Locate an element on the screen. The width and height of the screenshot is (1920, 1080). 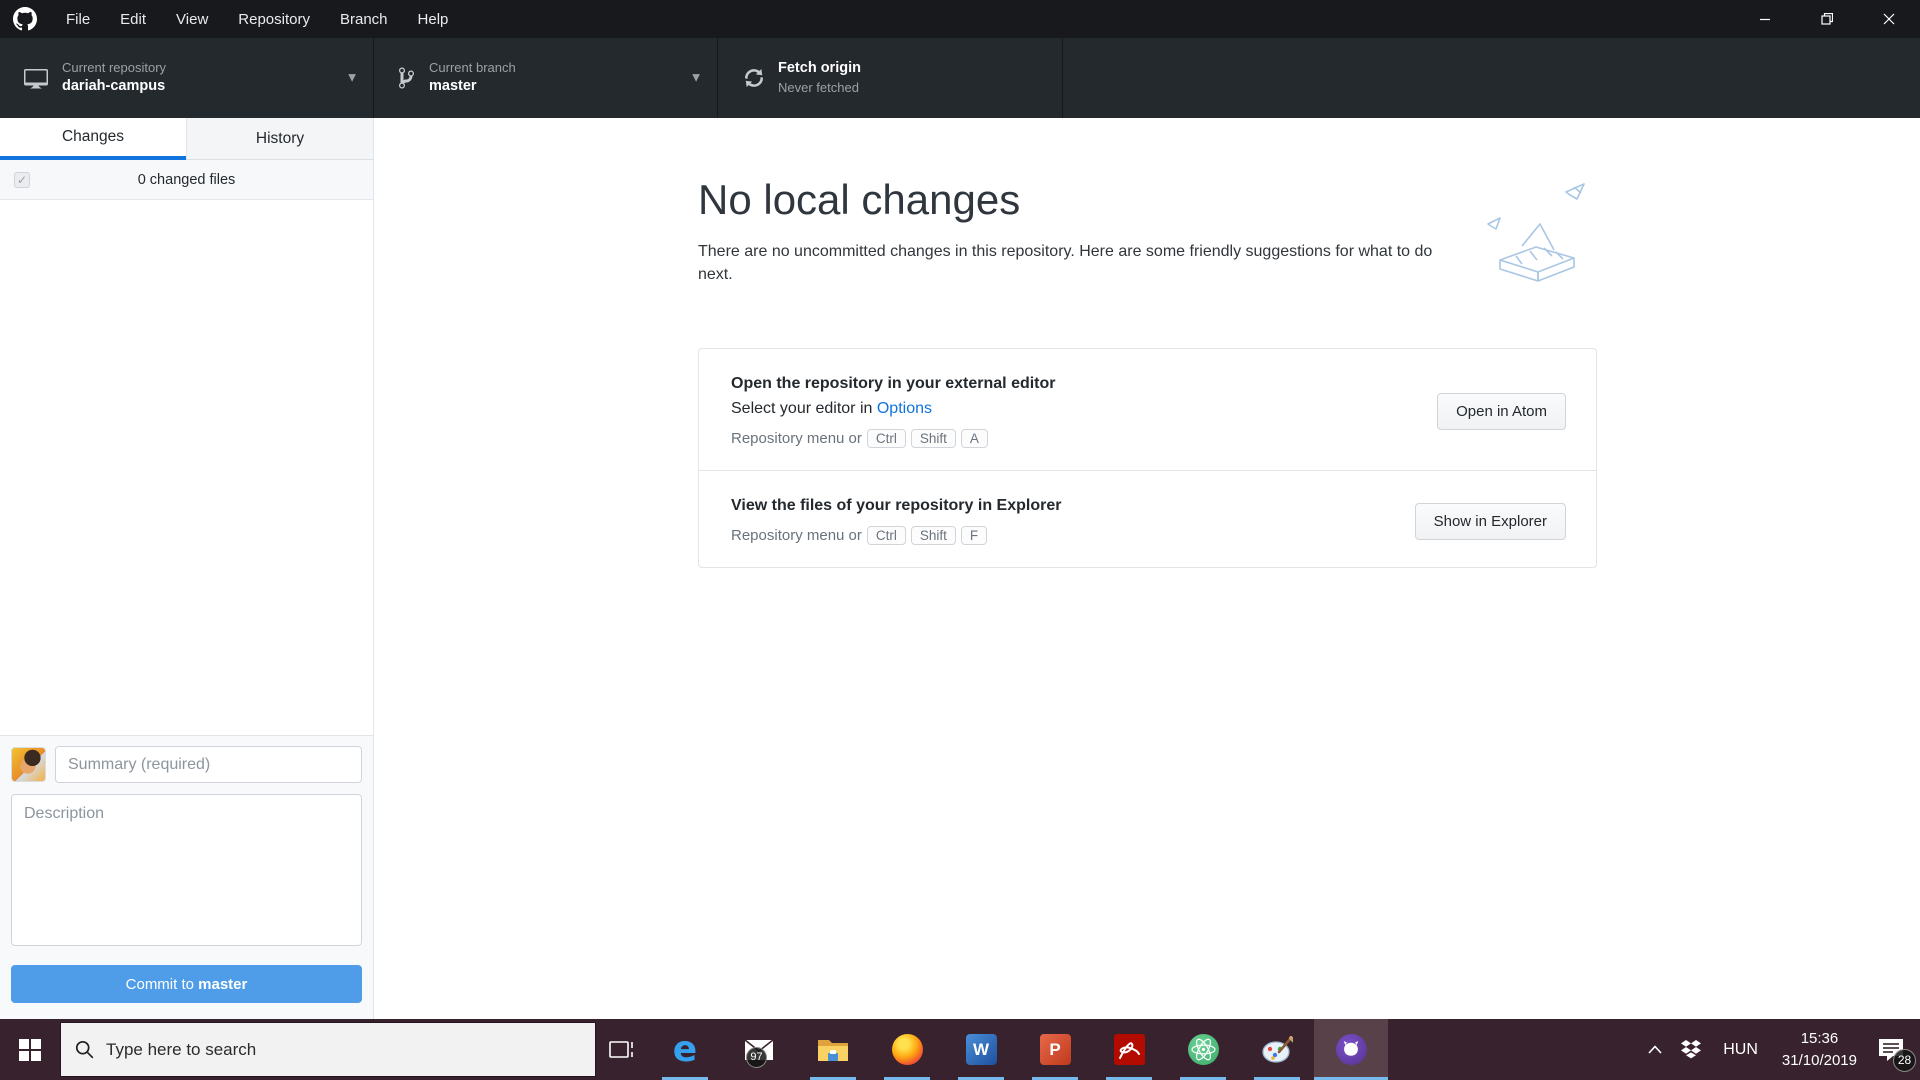
dropbox-tray-icon is located at coordinates (1691, 1049).